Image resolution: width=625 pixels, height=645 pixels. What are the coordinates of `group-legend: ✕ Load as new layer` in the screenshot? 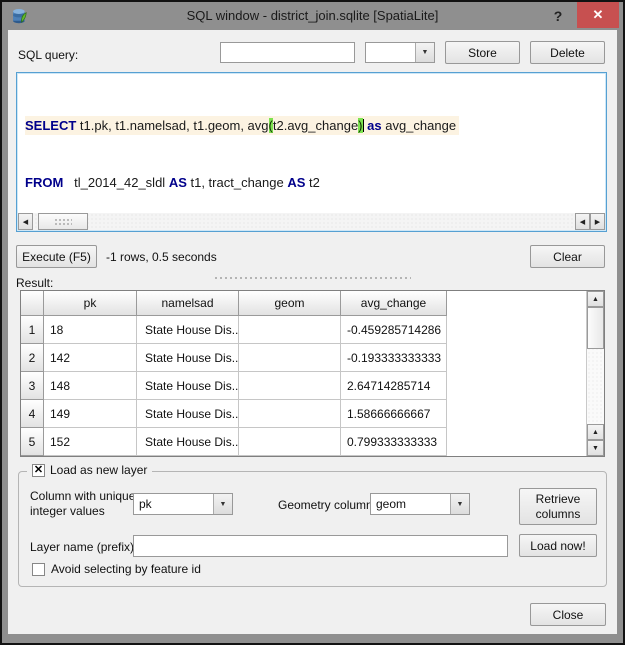 It's located at (90, 470).